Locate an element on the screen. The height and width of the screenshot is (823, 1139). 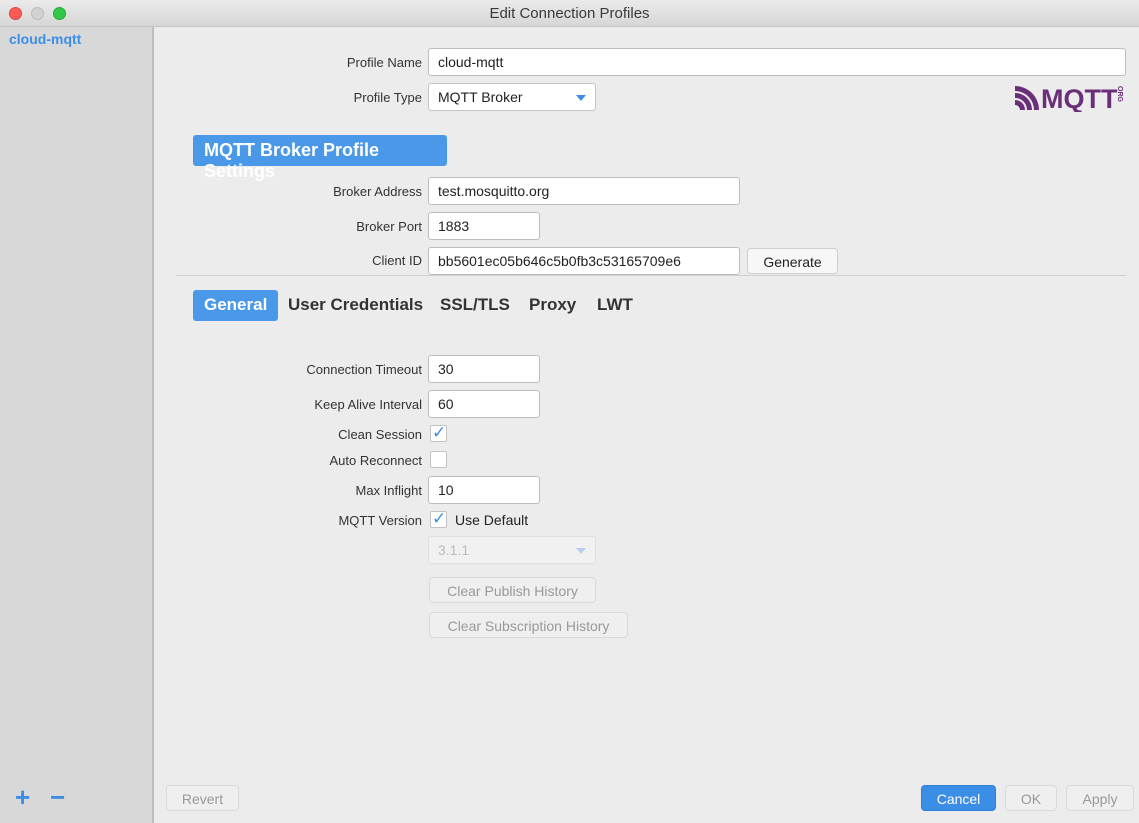
ok-button: OK is located at coordinates (1031, 798).